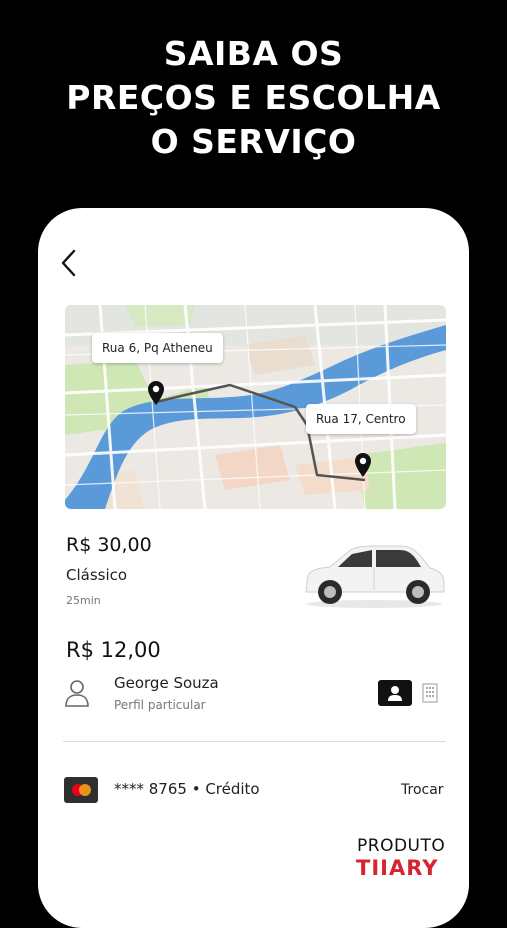 Image resolution: width=507 pixels, height=928 pixels. What do you see at coordinates (166, 683) in the screenshot?
I see `user-name: George Souza` at bounding box center [166, 683].